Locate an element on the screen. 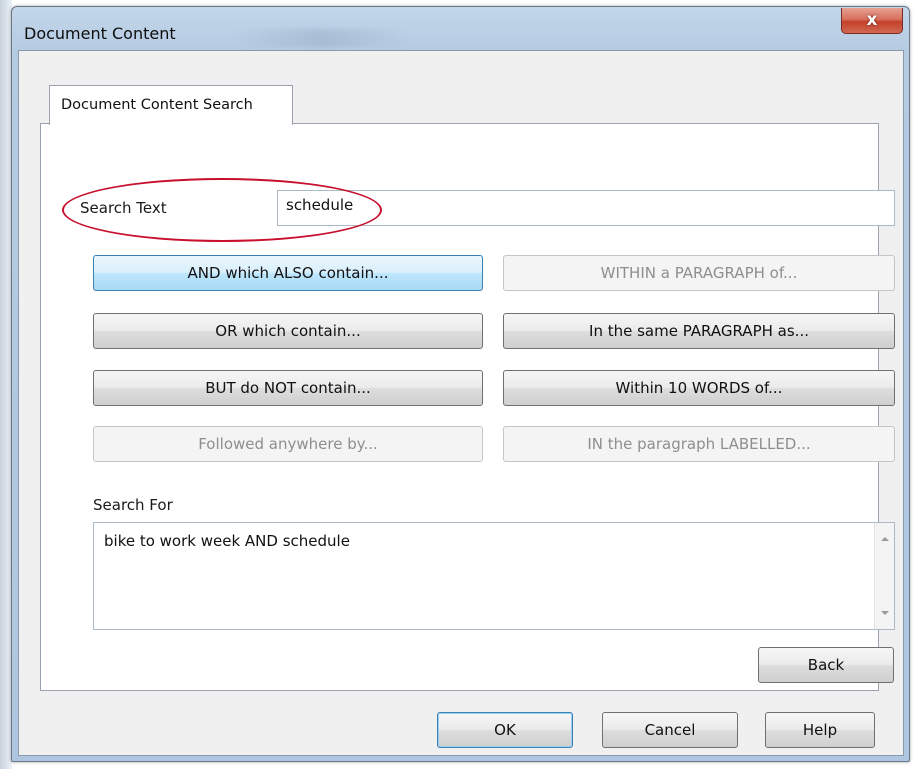 This screenshot has height=769, width=920. ok-button: OK is located at coordinates (505, 730).